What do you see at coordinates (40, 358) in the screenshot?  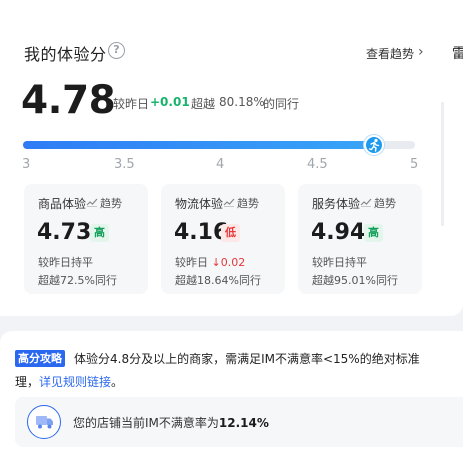 I see `strategy-tag: 高分攻略` at bounding box center [40, 358].